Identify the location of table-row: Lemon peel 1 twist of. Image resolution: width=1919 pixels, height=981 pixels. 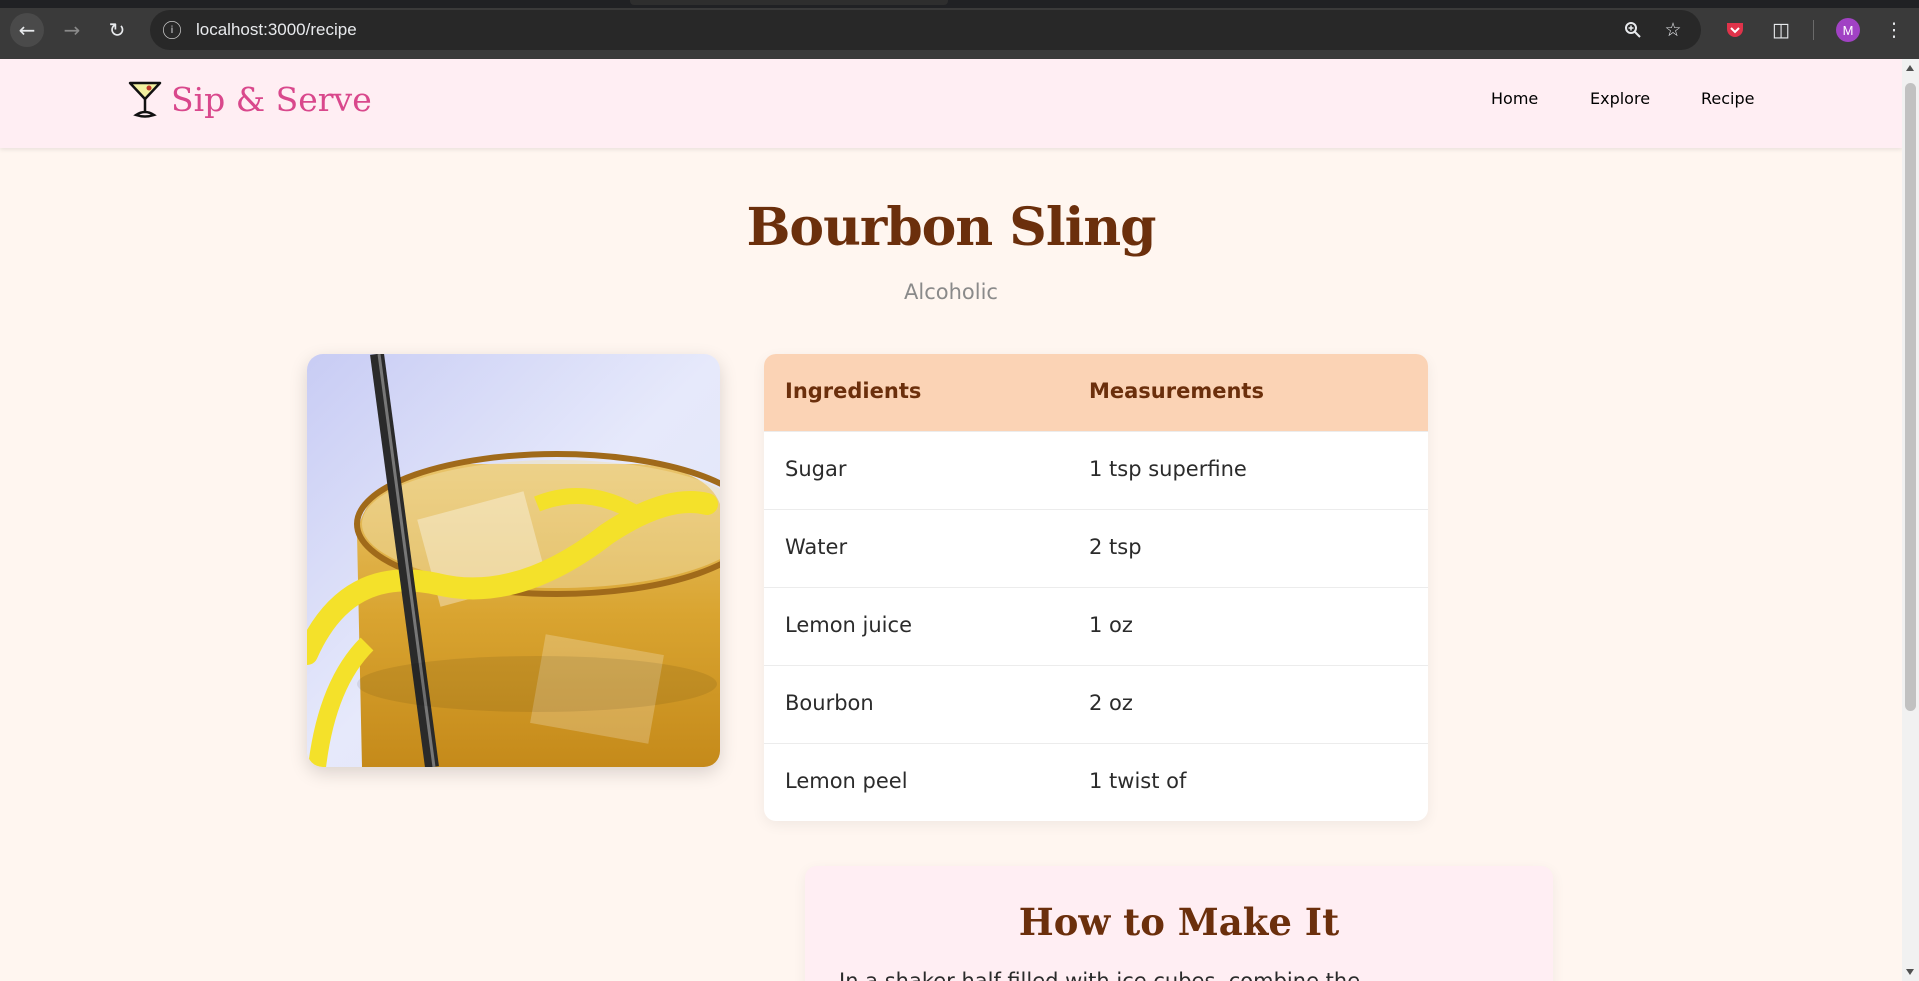
(1096, 782).